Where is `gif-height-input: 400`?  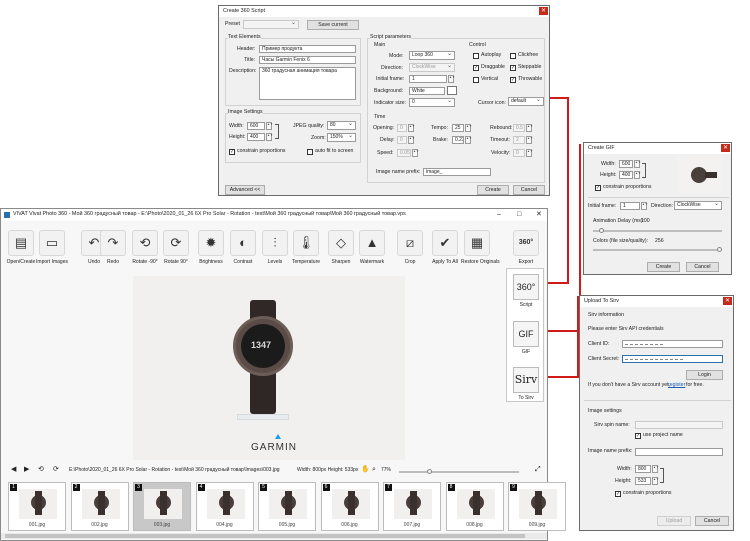 gif-height-input: 400 is located at coordinates (626, 175).